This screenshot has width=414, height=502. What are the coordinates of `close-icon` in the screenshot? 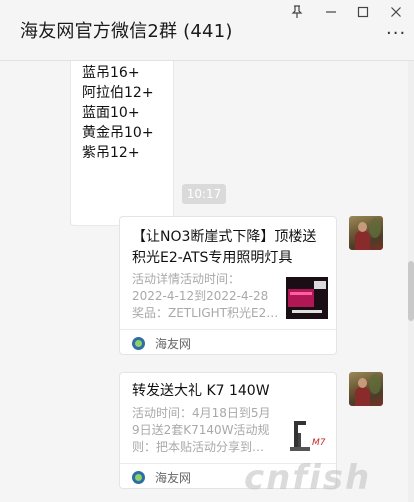 It's located at (396, 12).